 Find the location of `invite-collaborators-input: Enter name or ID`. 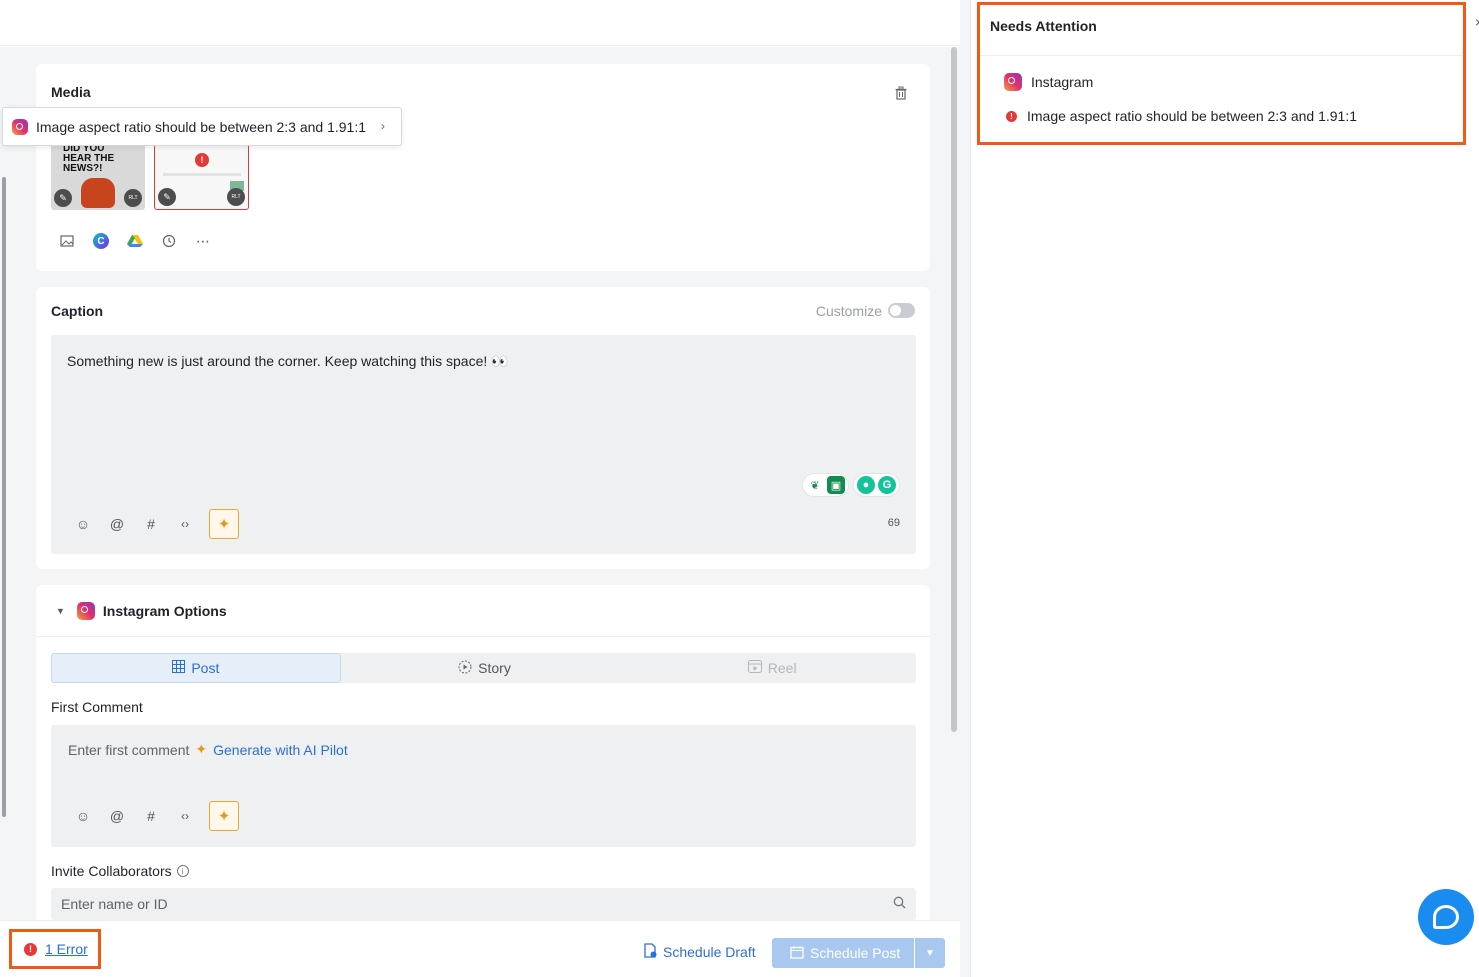

invite-collaborators-input: Enter name or ID is located at coordinates (483, 904).